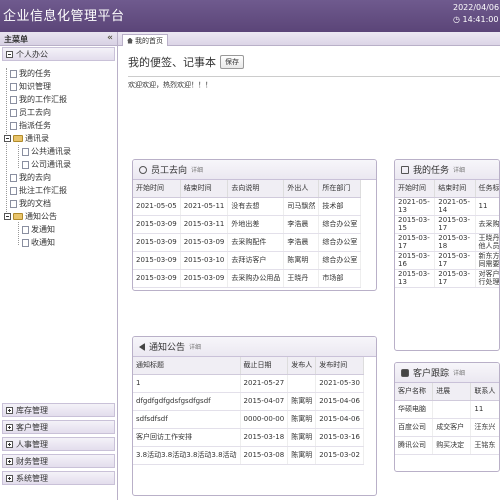 The height and width of the screenshot is (500, 500). What do you see at coordinates (278, 85) in the screenshot?
I see `memo-textarea: 欢迎欢迎，热烈欢迎！！！` at bounding box center [278, 85].